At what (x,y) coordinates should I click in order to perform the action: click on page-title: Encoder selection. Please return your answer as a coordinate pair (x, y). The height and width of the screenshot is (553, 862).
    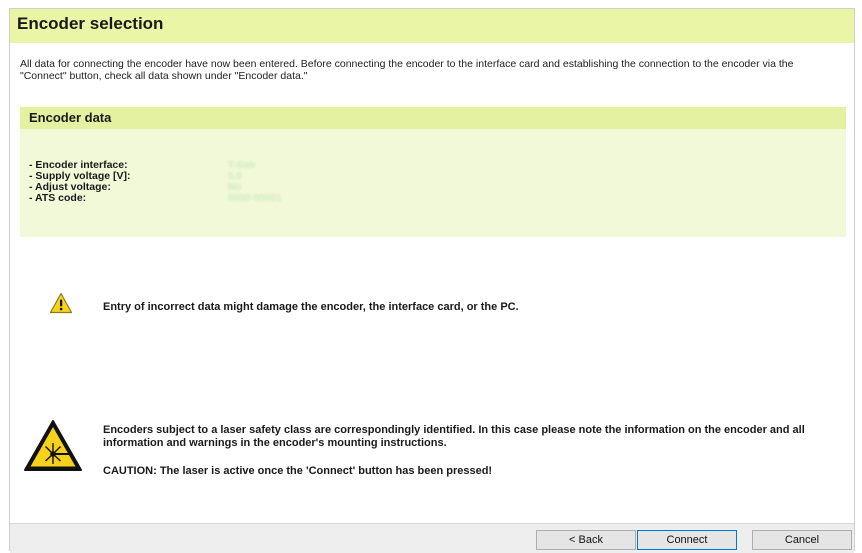
    Looking at the image, I should click on (90, 23).